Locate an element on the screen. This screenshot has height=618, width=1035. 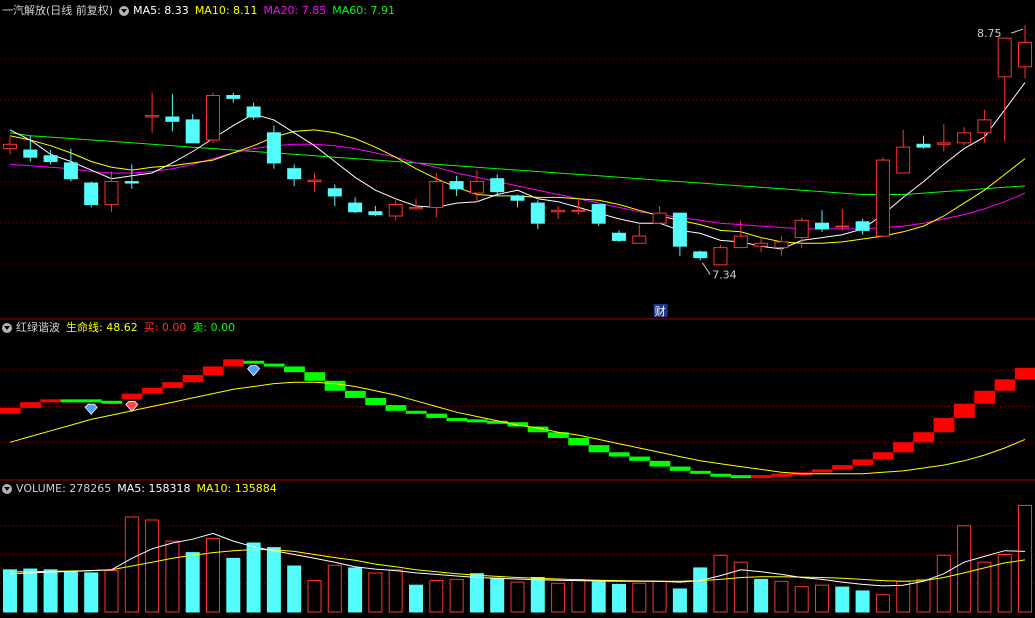
low-price-label: 7.34 is located at coordinates (724, 275).